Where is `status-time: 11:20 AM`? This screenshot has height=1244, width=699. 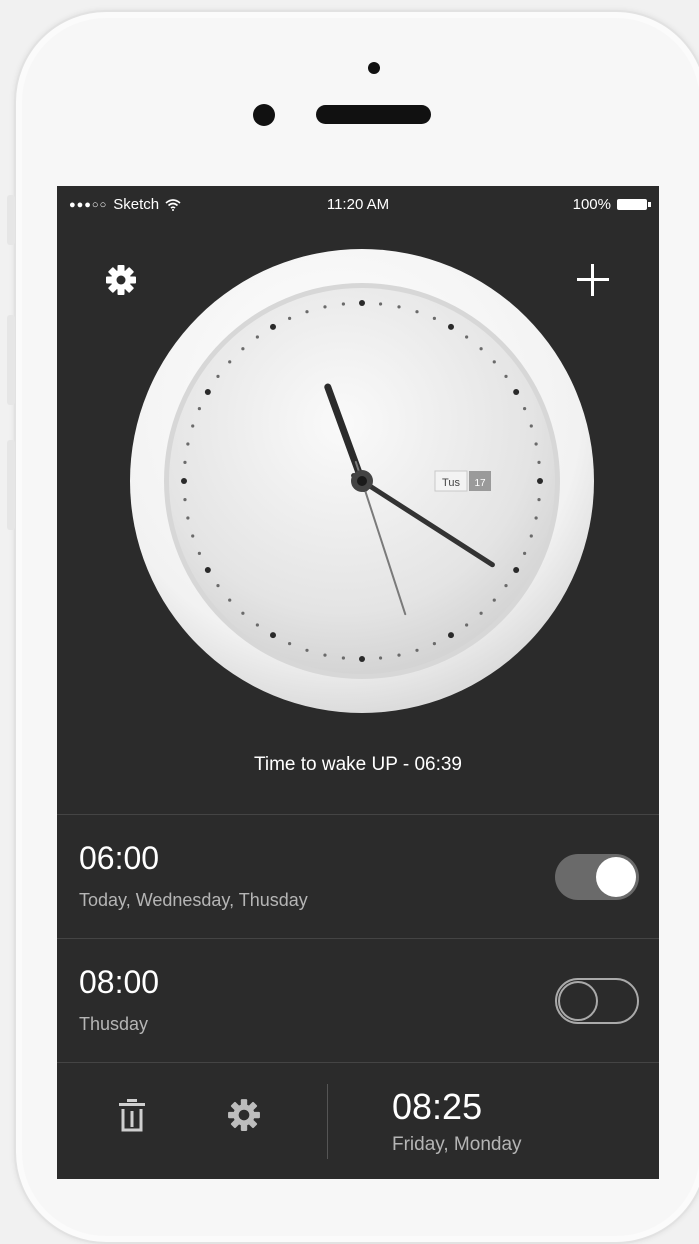 status-time: 11:20 AM is located at coordinates (358, 204).